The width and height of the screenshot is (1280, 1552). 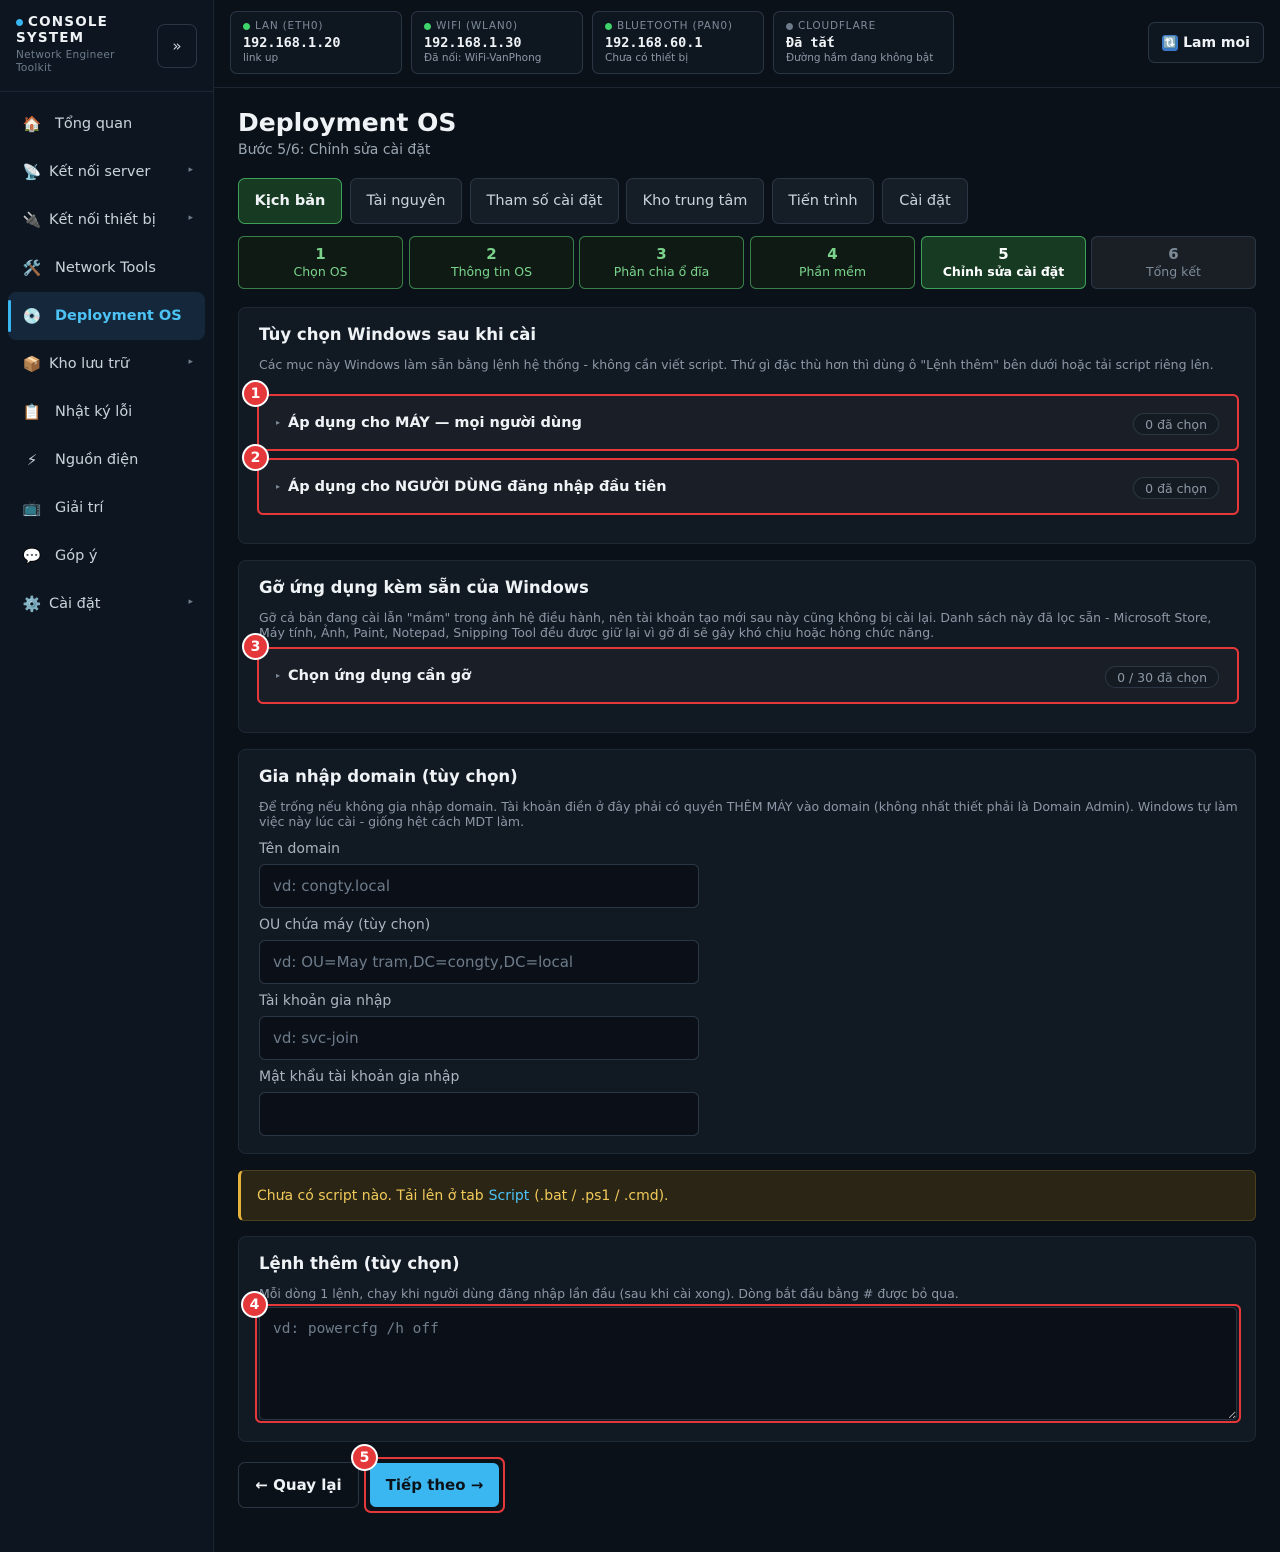 I want to click on sidebar-item-label: Giải trí, so click(x=79, y=508).